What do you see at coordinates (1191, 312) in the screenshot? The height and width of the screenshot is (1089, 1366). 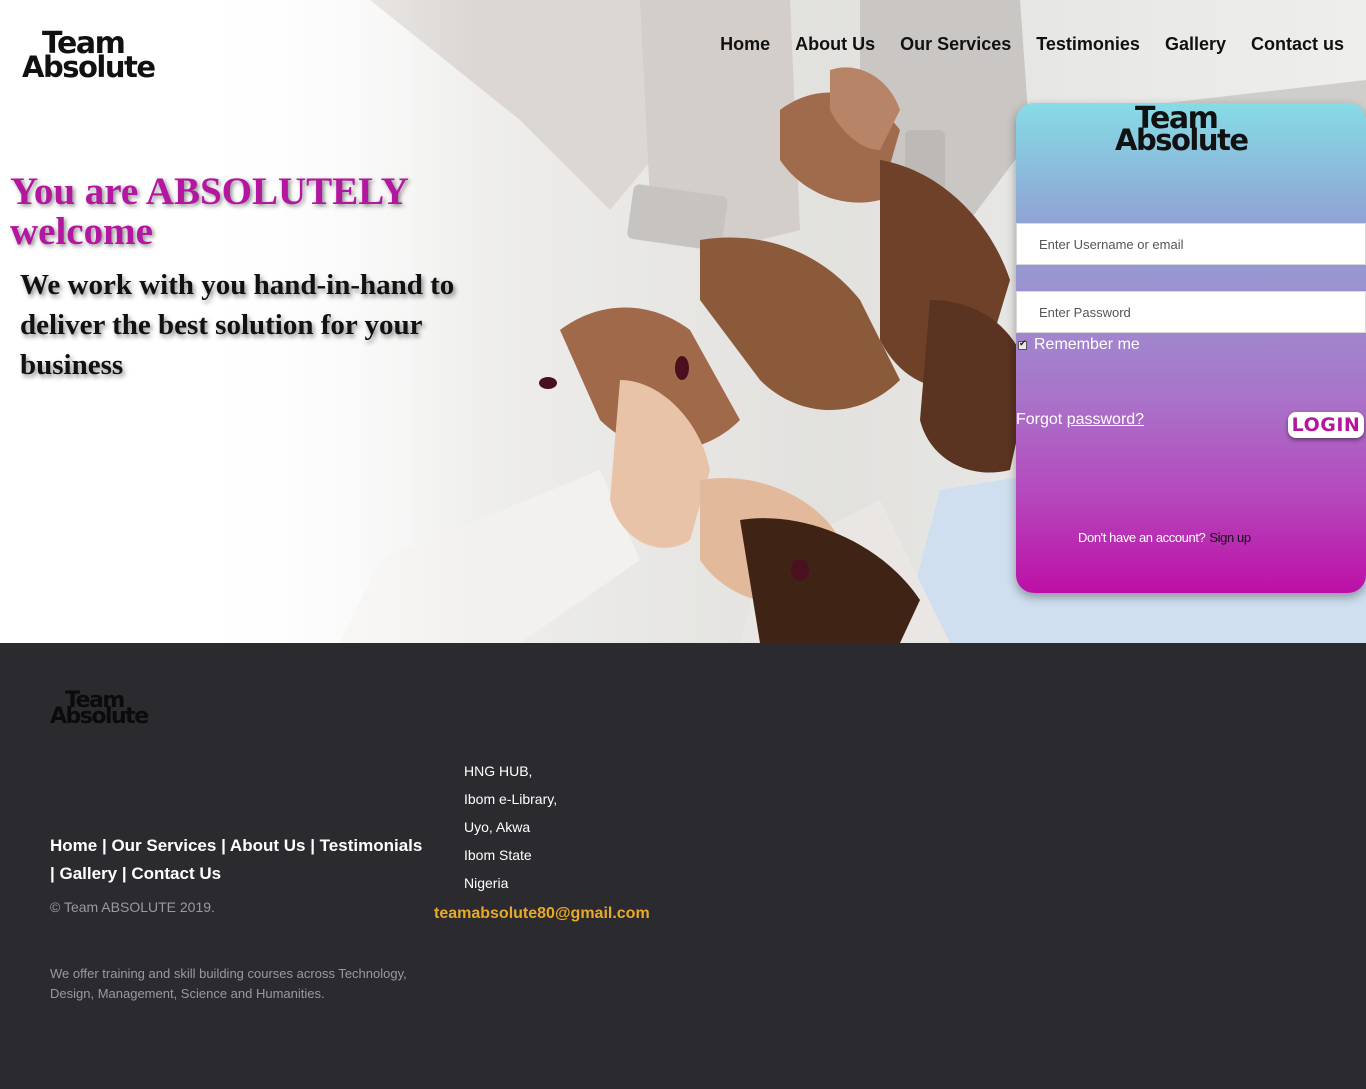 I see `password-input` at bounding box center [1191, 312].